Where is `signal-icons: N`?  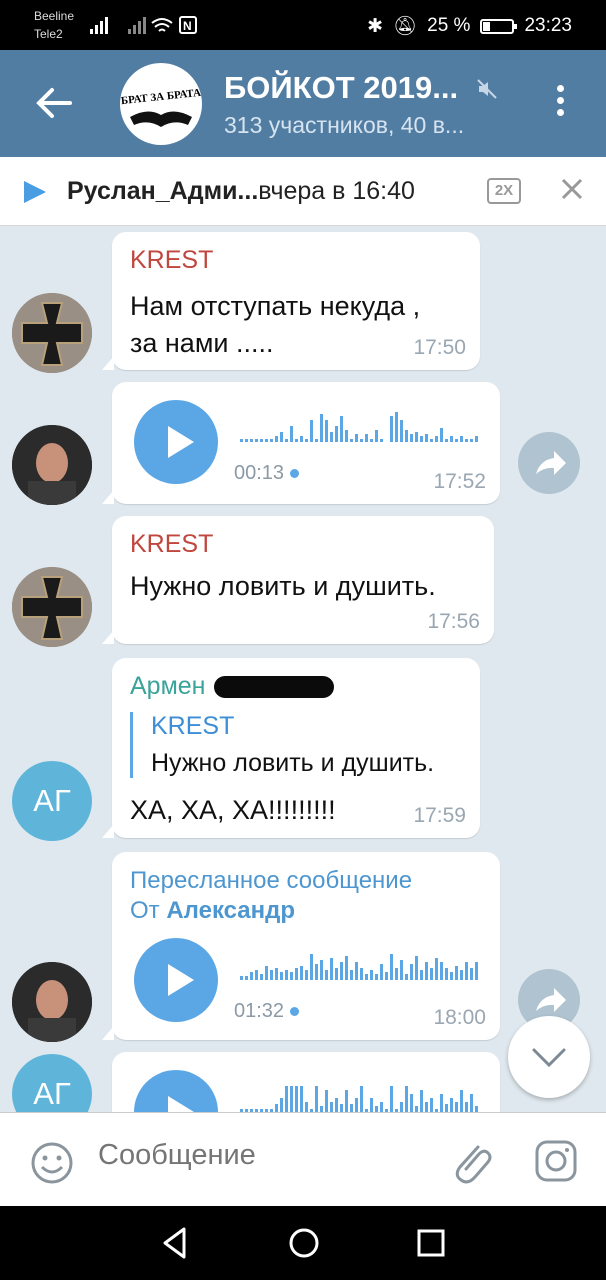
signal-icons: N is located at coordinates (143, 25).